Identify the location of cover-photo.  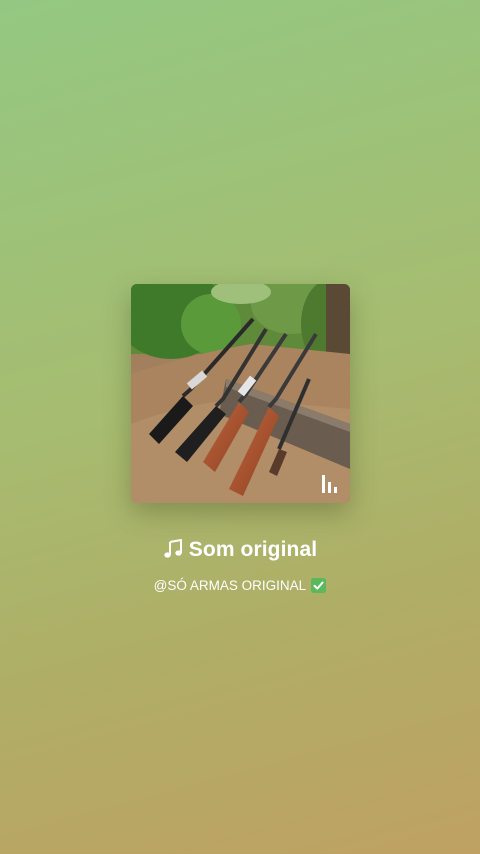
(240, 393).